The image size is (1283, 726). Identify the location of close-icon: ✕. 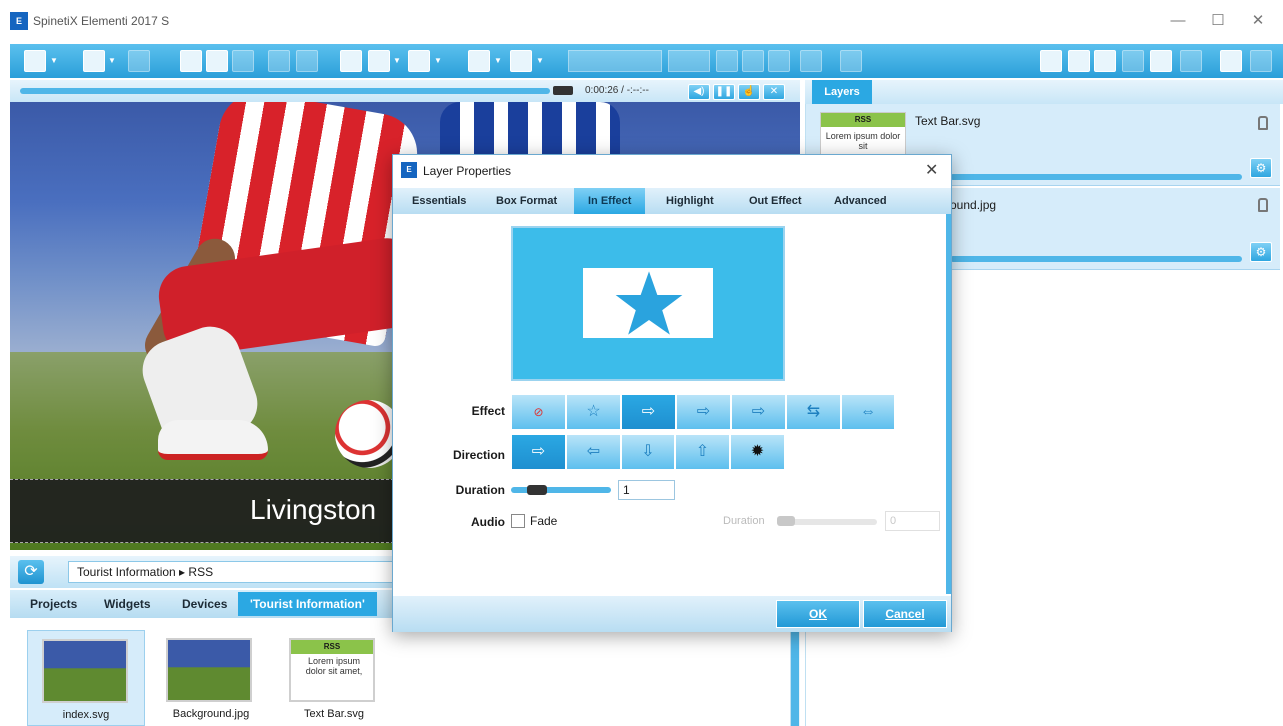
(931, 170).